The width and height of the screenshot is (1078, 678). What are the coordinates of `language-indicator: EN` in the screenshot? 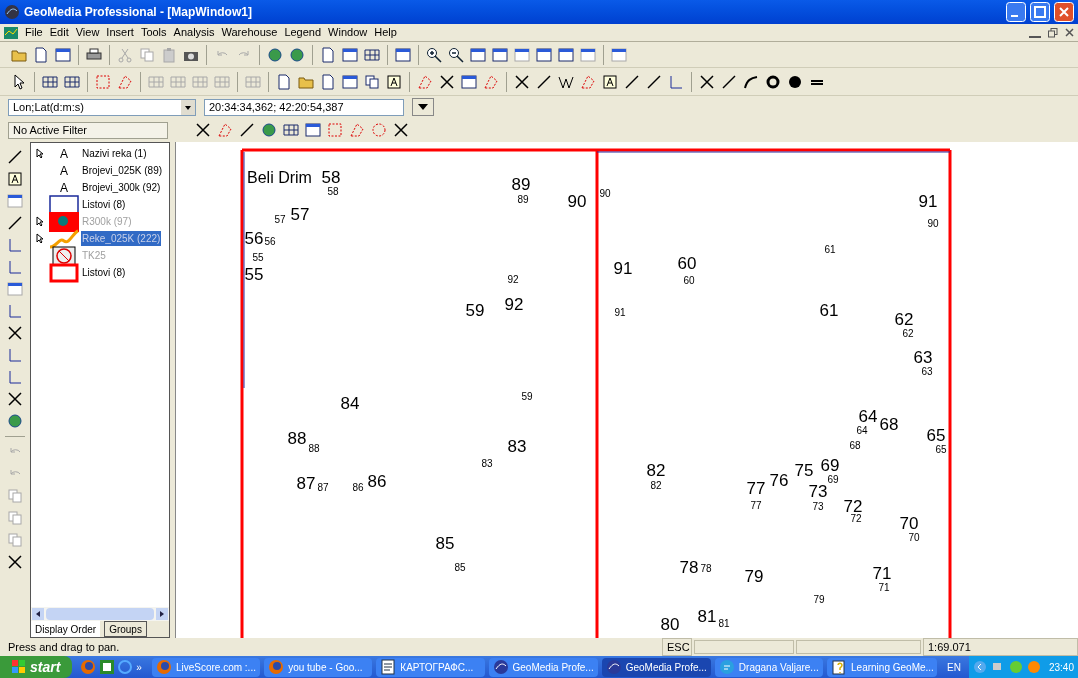 It's located at (954, 667).